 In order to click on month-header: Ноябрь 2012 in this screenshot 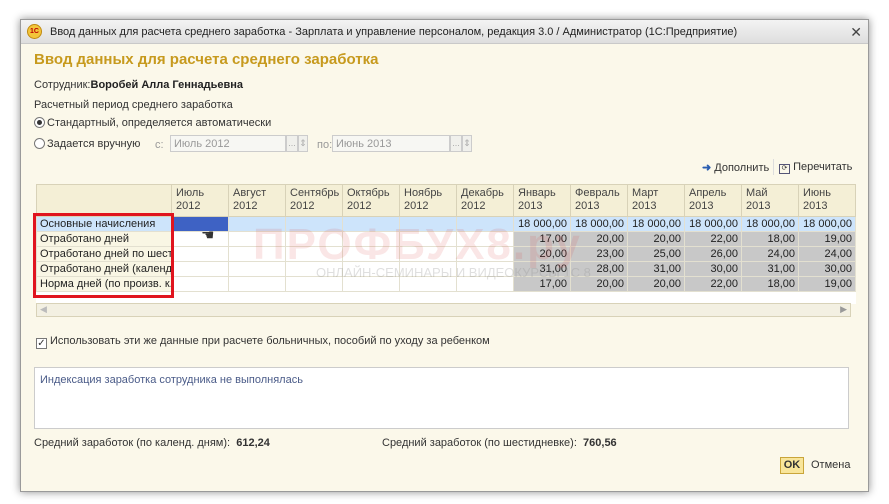, I will do `click(428, 200)`.